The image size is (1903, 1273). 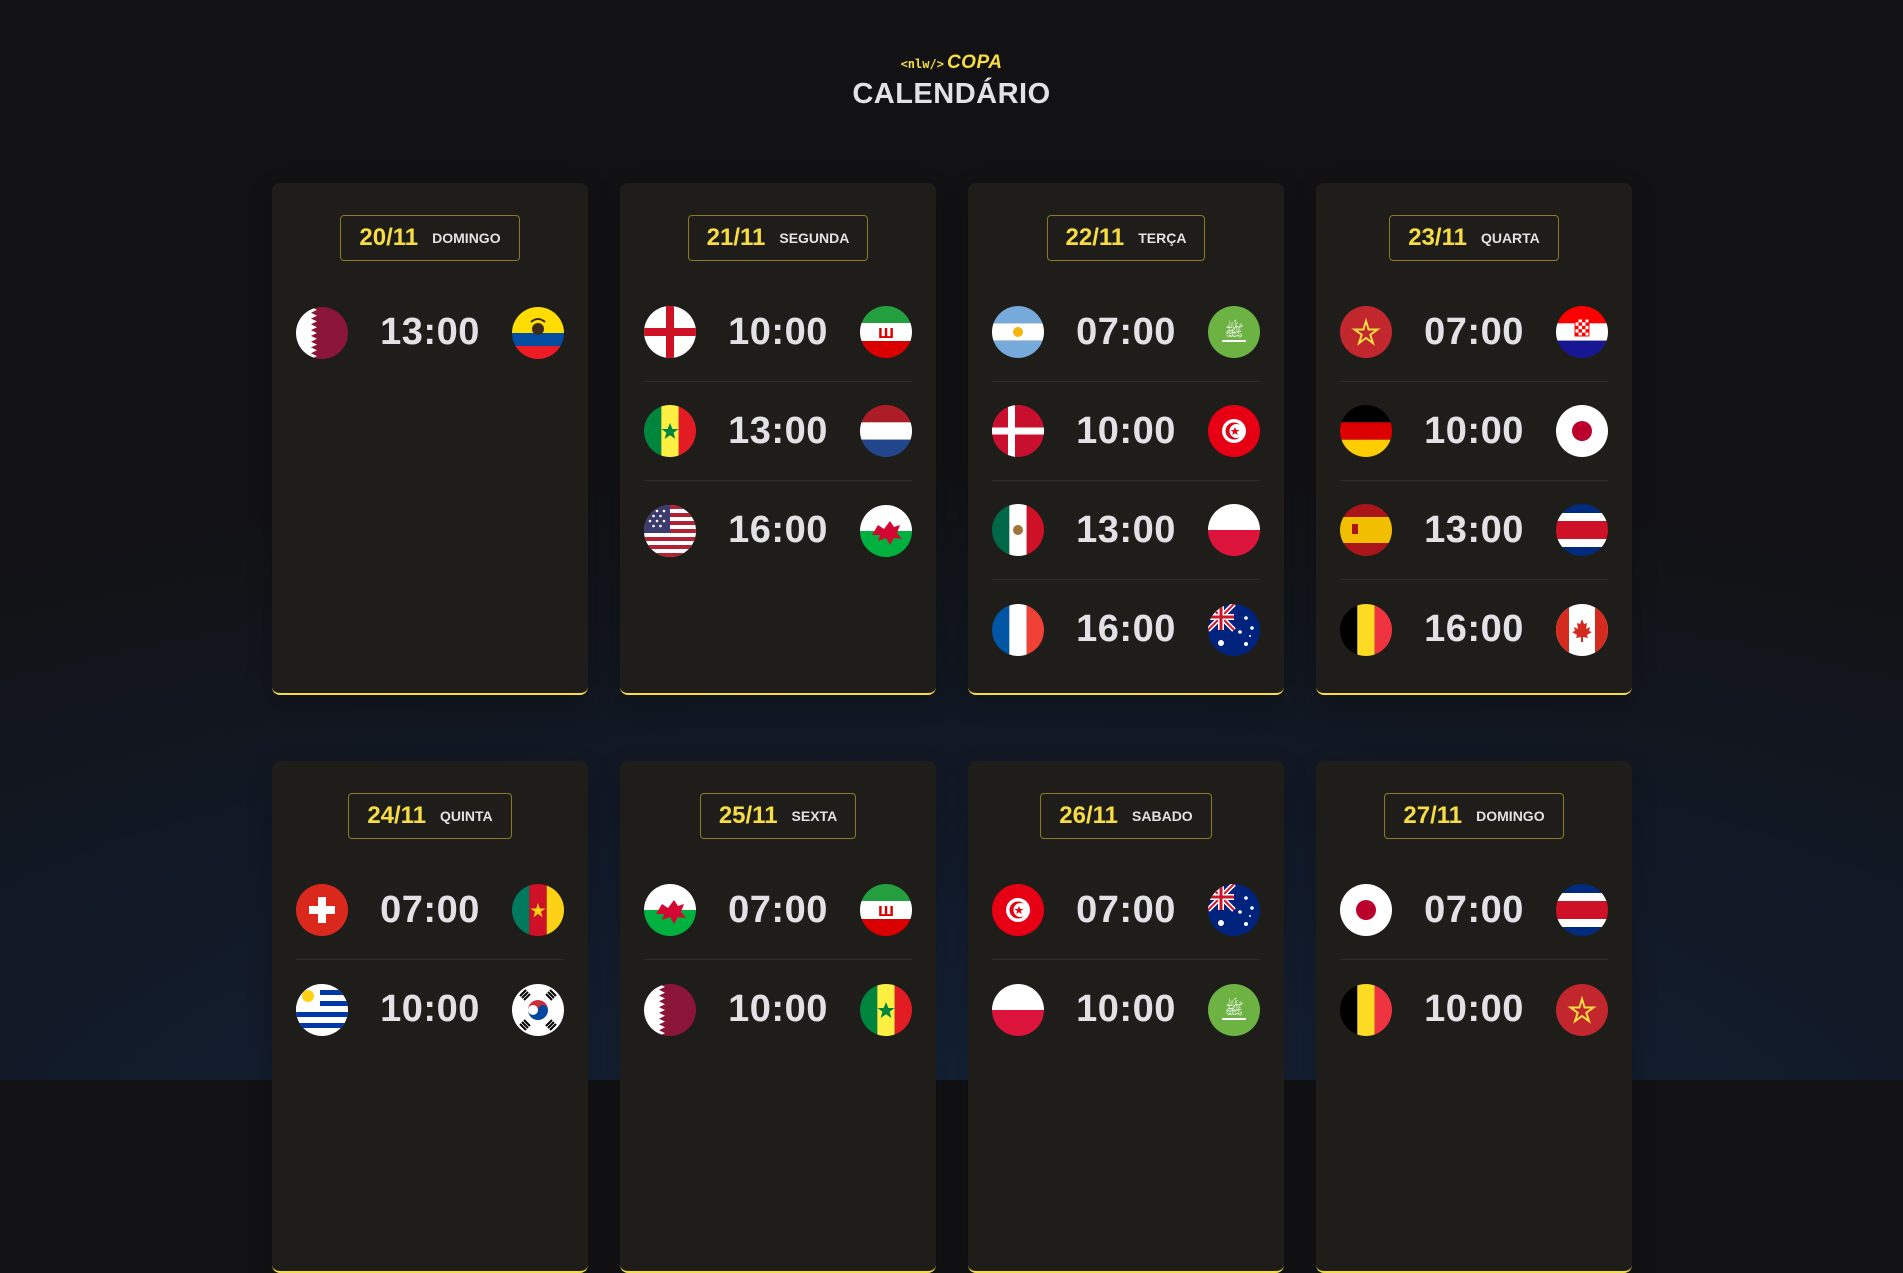 I want to click on netherlands-flag-icon, so click(x=885, y=431).